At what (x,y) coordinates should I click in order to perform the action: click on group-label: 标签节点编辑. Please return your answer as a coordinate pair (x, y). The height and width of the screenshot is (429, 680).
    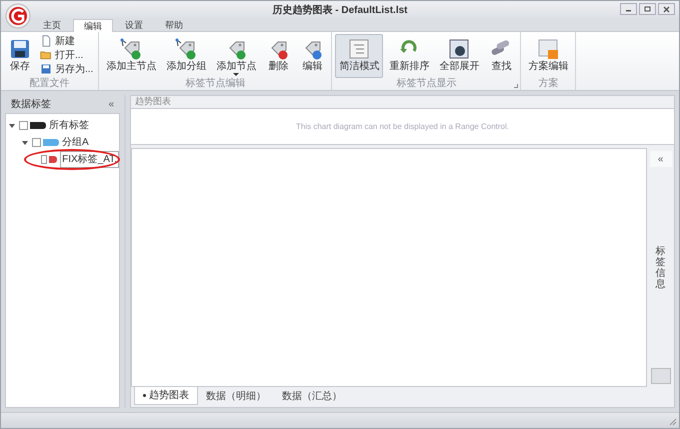
    Looking at the image, I should click on (215, 84).